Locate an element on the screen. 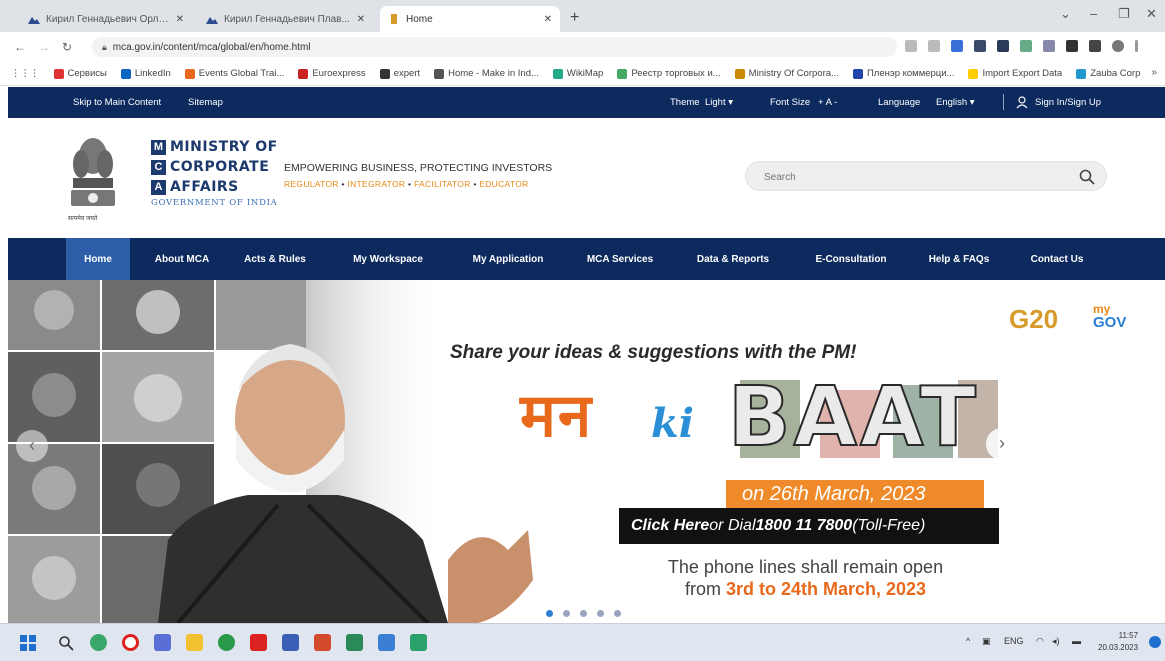 This screenshot has width=1165, height=661. language-label: Language is located at coordinates (899, 102).